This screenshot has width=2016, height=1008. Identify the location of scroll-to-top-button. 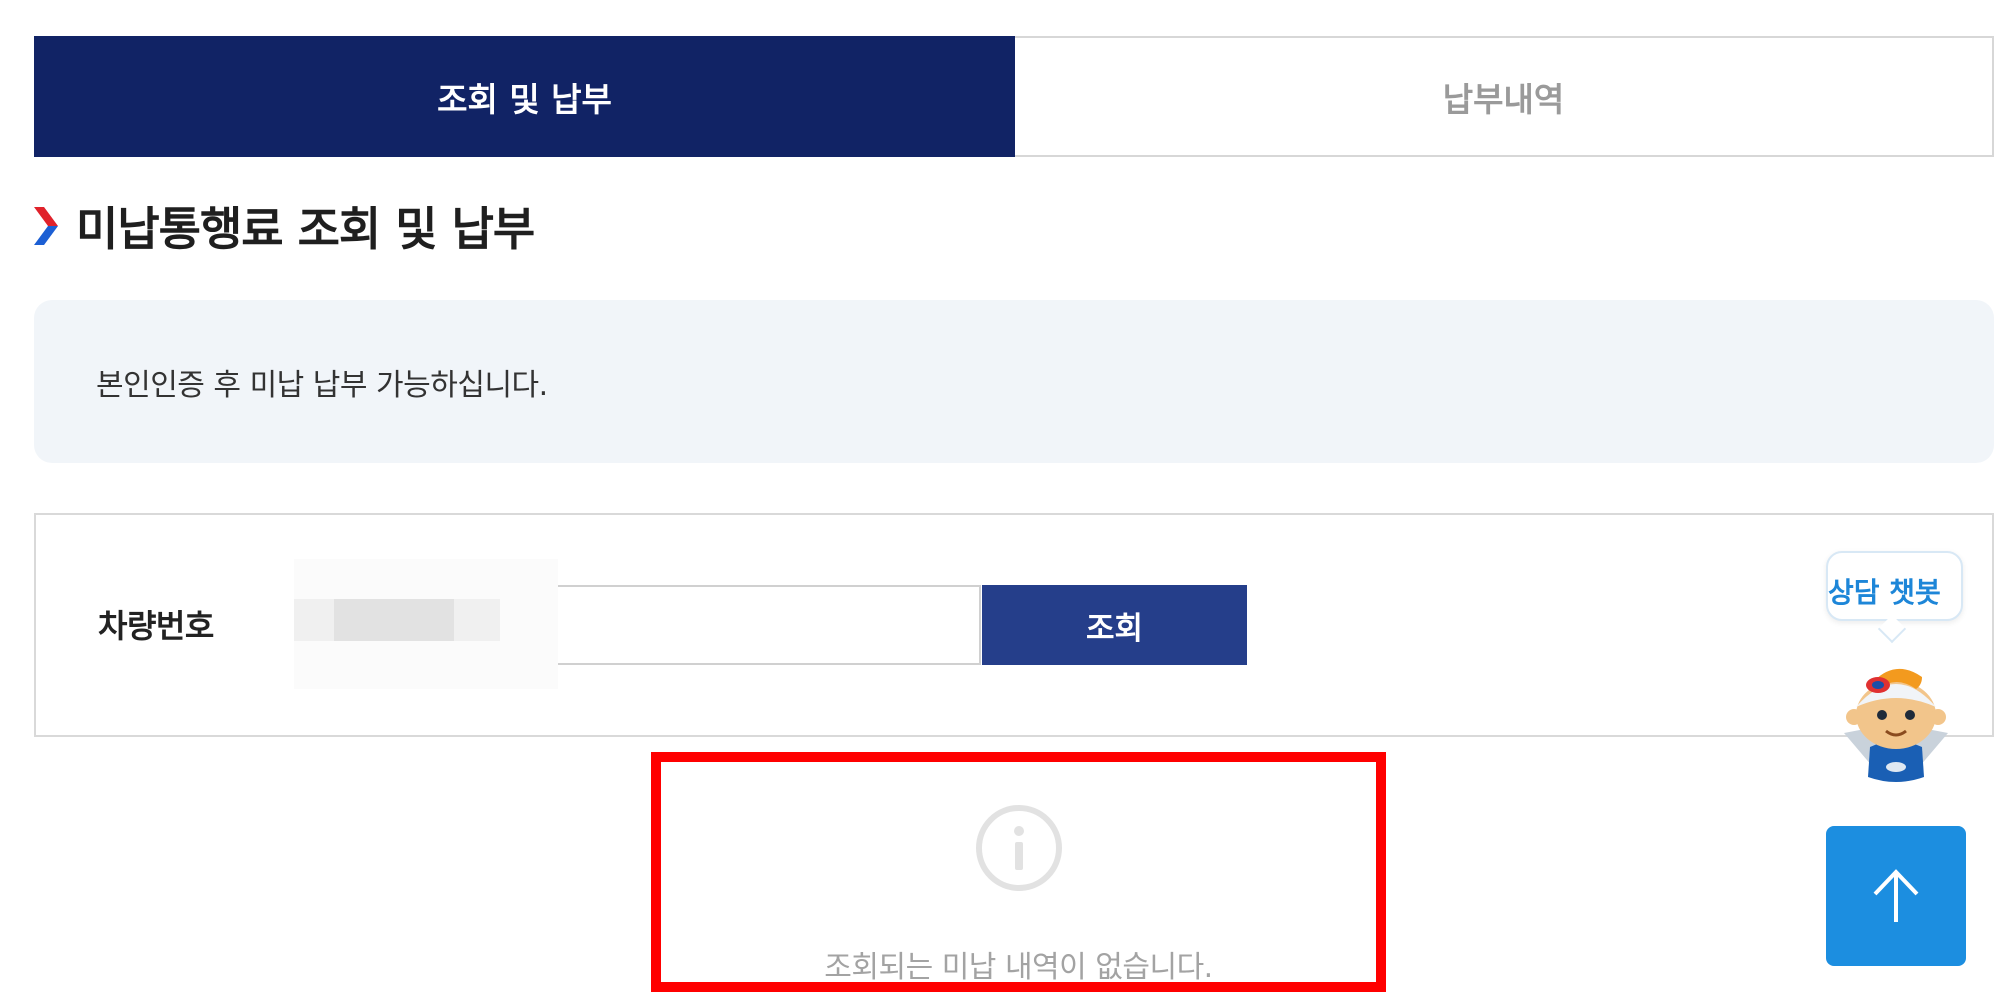
(1896, 896).